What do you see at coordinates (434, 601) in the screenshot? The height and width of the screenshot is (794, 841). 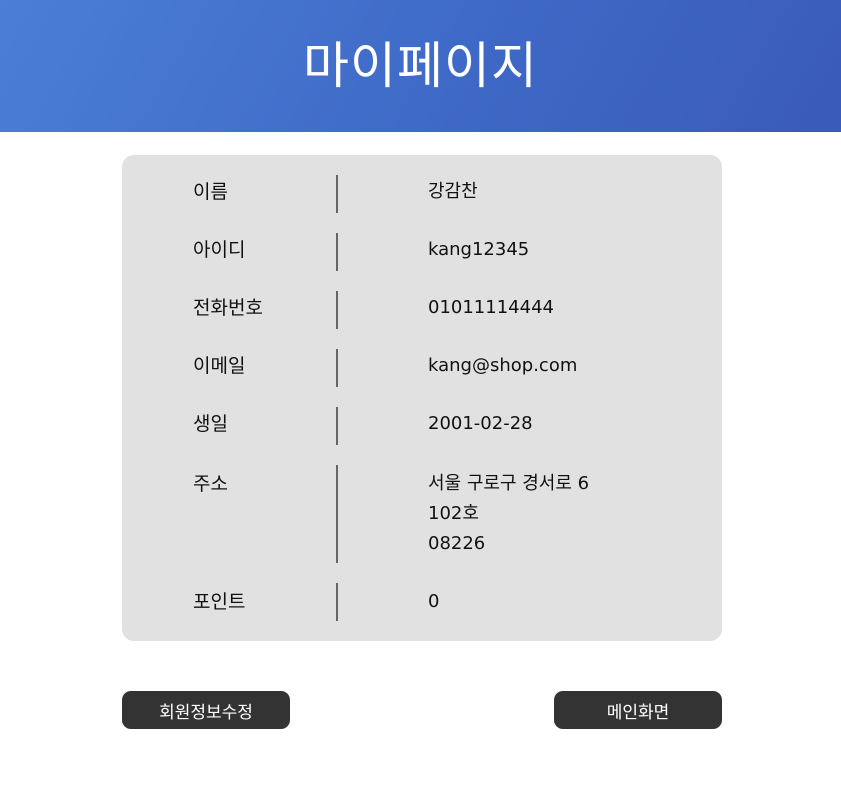 I see `row-value: 0` at bounding box center [434, 601].